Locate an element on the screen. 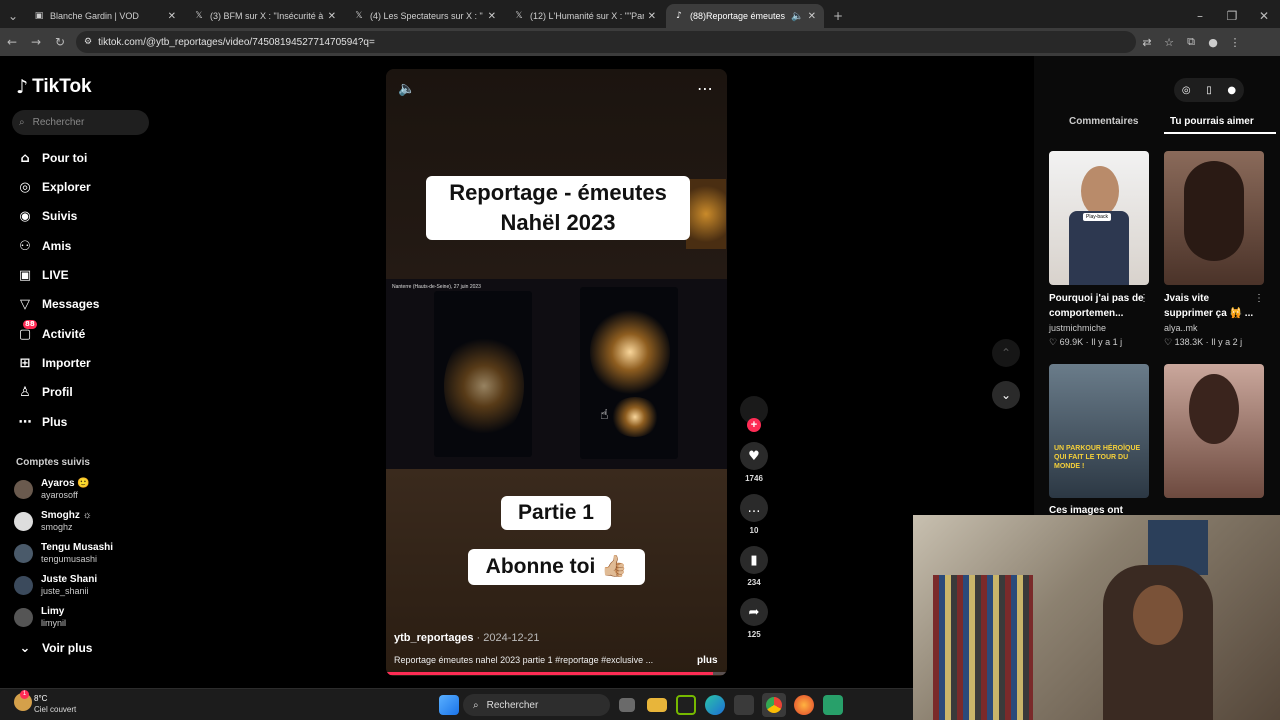  window-close-icon: ✕ is located at coordinates (1264, 16).